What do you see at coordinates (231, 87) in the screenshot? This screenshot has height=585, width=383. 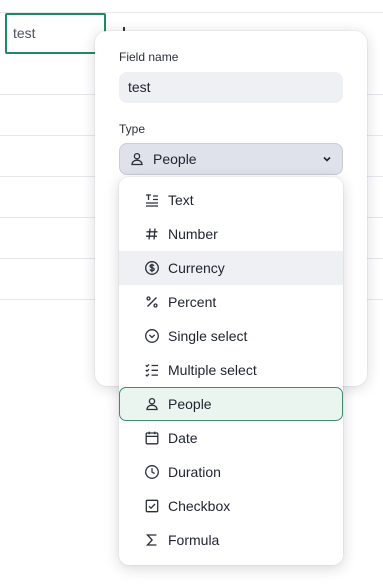 I see `field-name-input` at bounding box center [231, 87].